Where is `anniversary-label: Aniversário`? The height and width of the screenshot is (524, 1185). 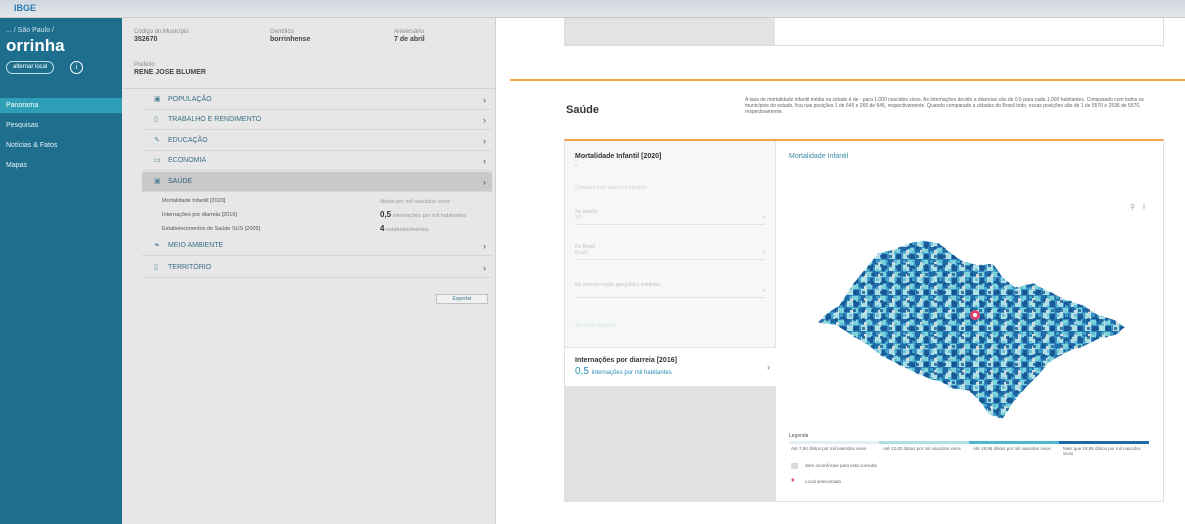
anniversary-label: Aniversário is located at coordinates (409, 32).